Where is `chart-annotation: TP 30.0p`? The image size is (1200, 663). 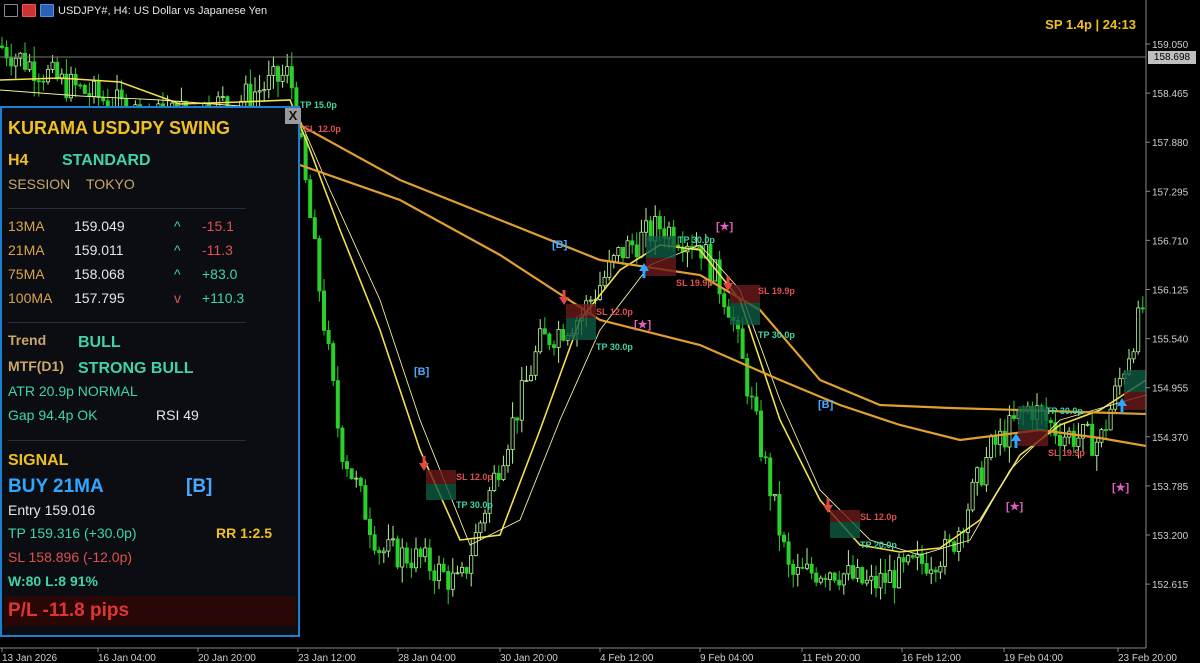 chart-annotation: TP 30.0p is located at coordinates (474, 505).